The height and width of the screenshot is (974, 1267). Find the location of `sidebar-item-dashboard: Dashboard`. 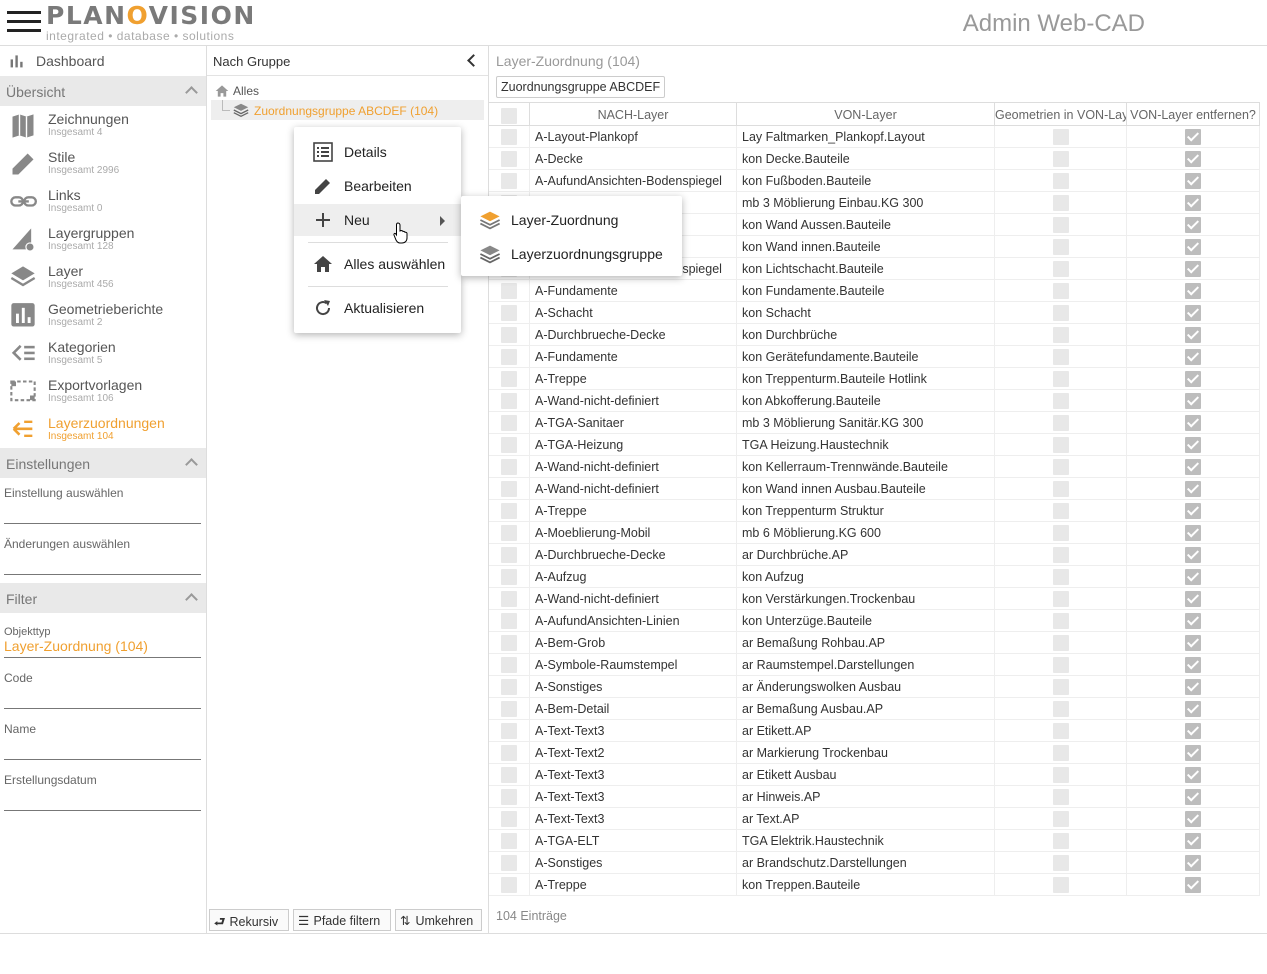

sidebar-item-dashboard: Dashboard is located at coordinates (103, 61).